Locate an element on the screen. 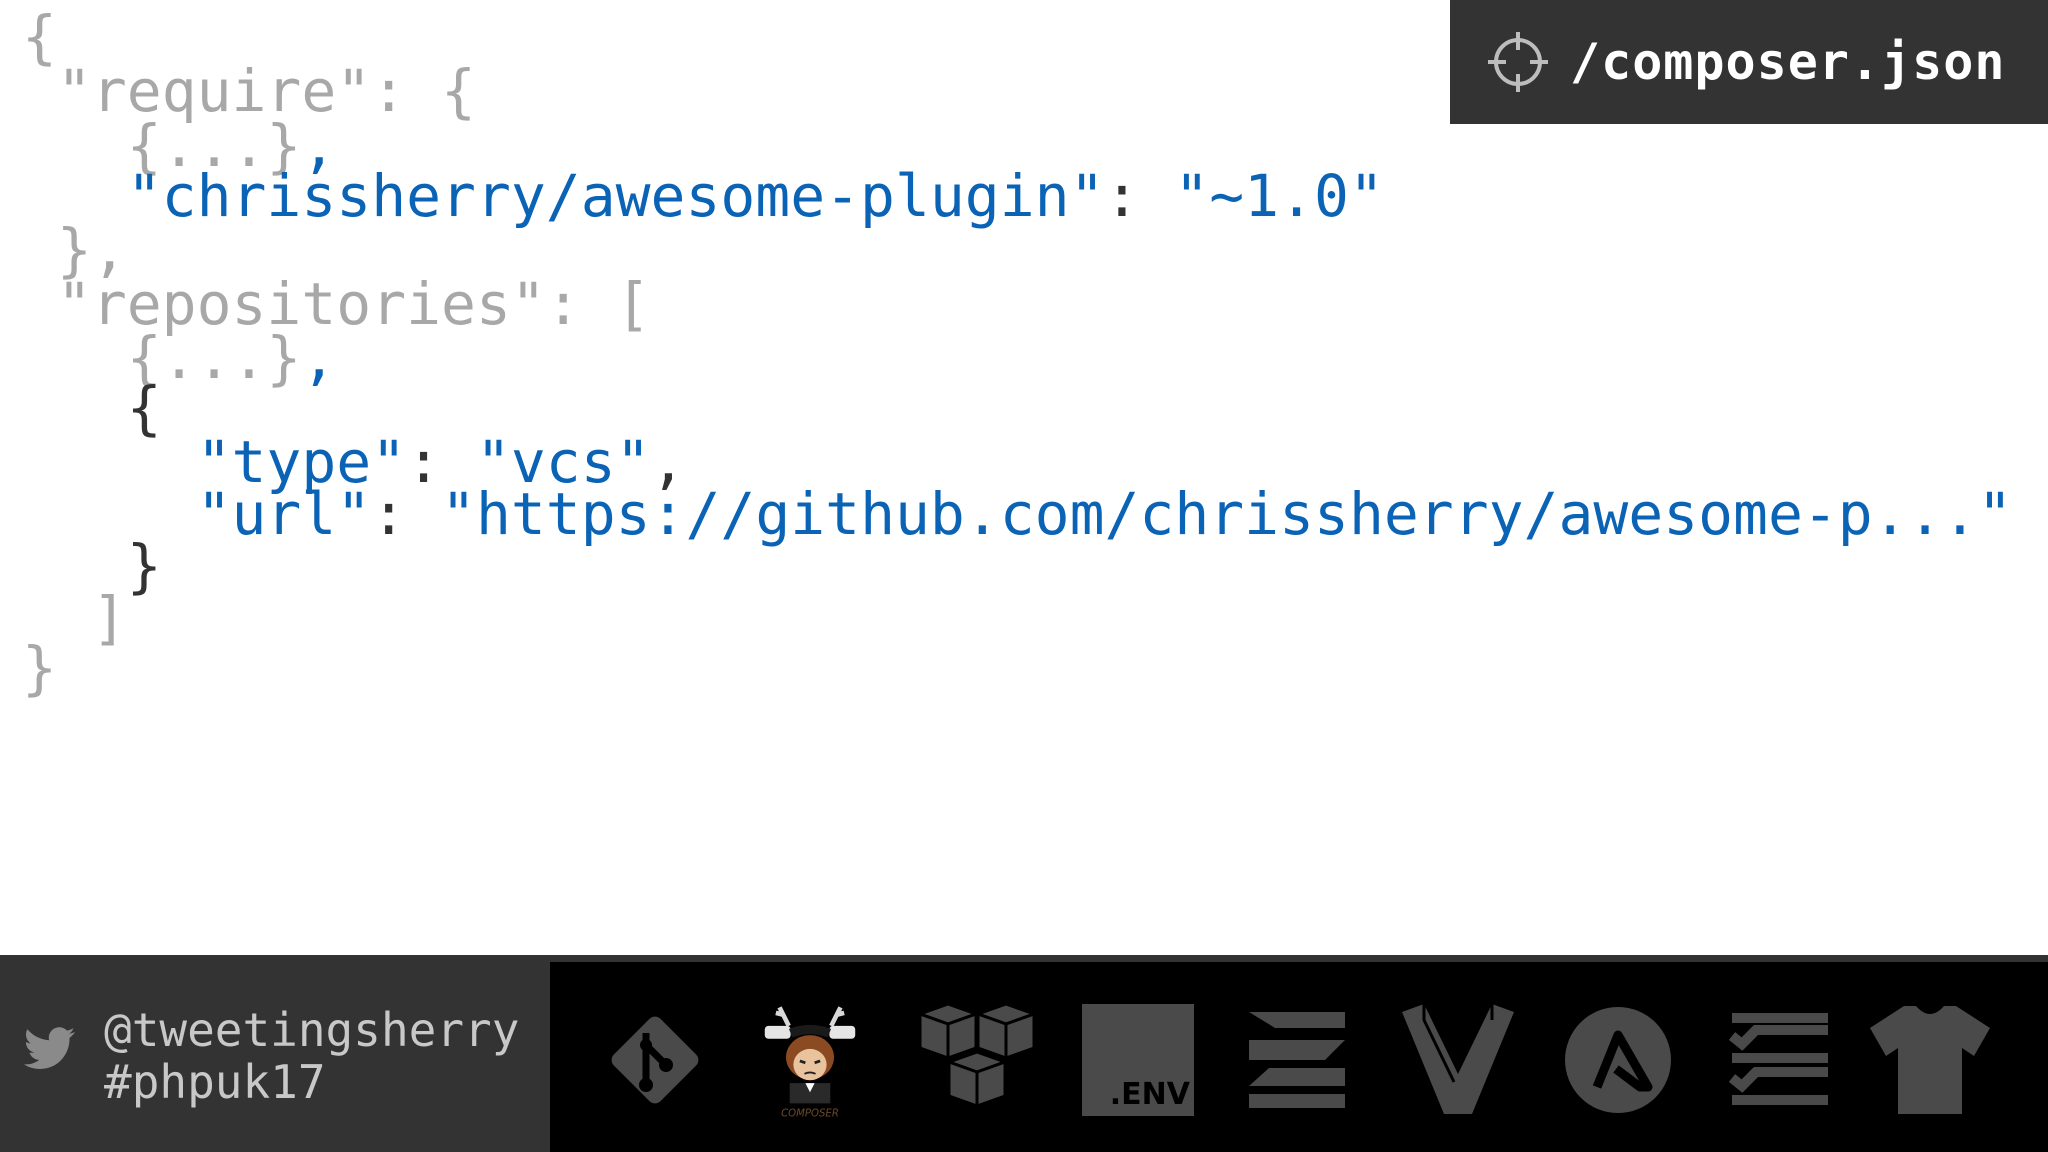 The image size is (2048, 1152). file-badge: /composer.json is located at coordinates (1749, 62).